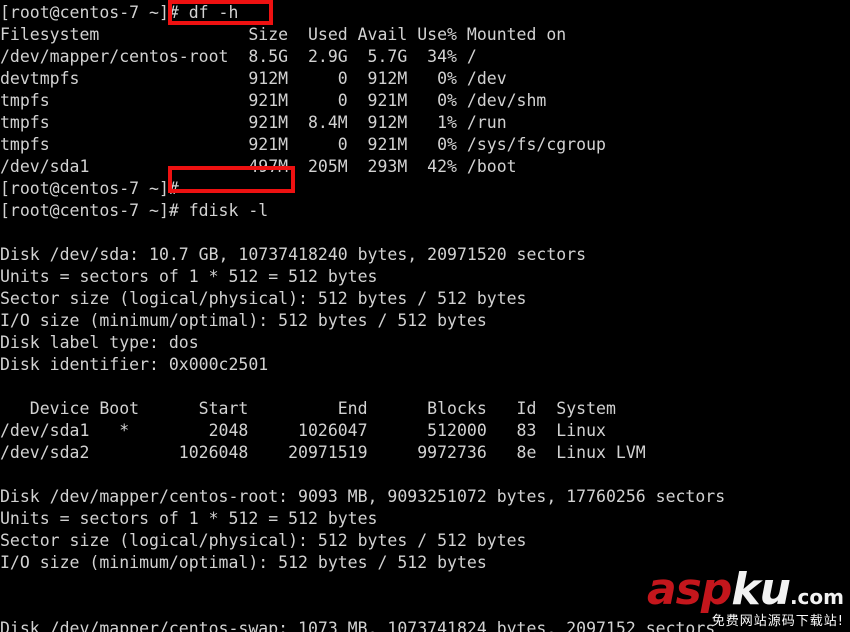 The image size is (850, 632). I want to click on df-row-sda1-boot: /dev/sda1 497M 205M 293M 42% /boot, so click(258, 166).